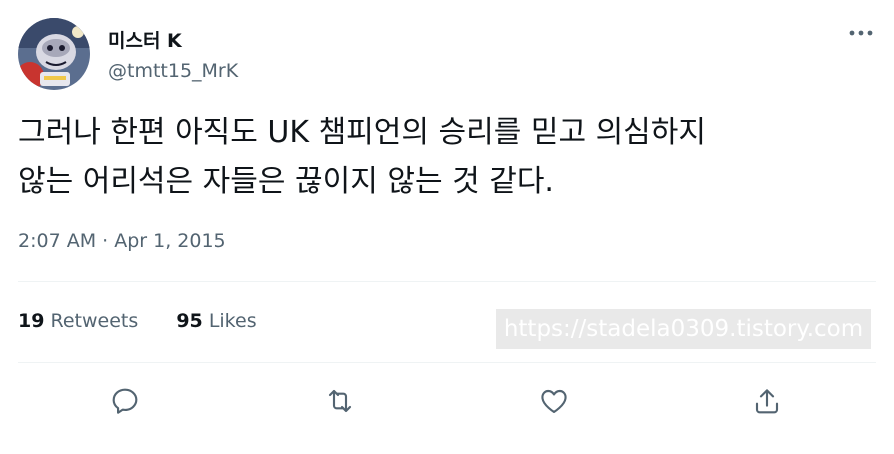 This screenshot has width=894, height=454. I want to click on display-name: 미스터 K, so click(145, 39).